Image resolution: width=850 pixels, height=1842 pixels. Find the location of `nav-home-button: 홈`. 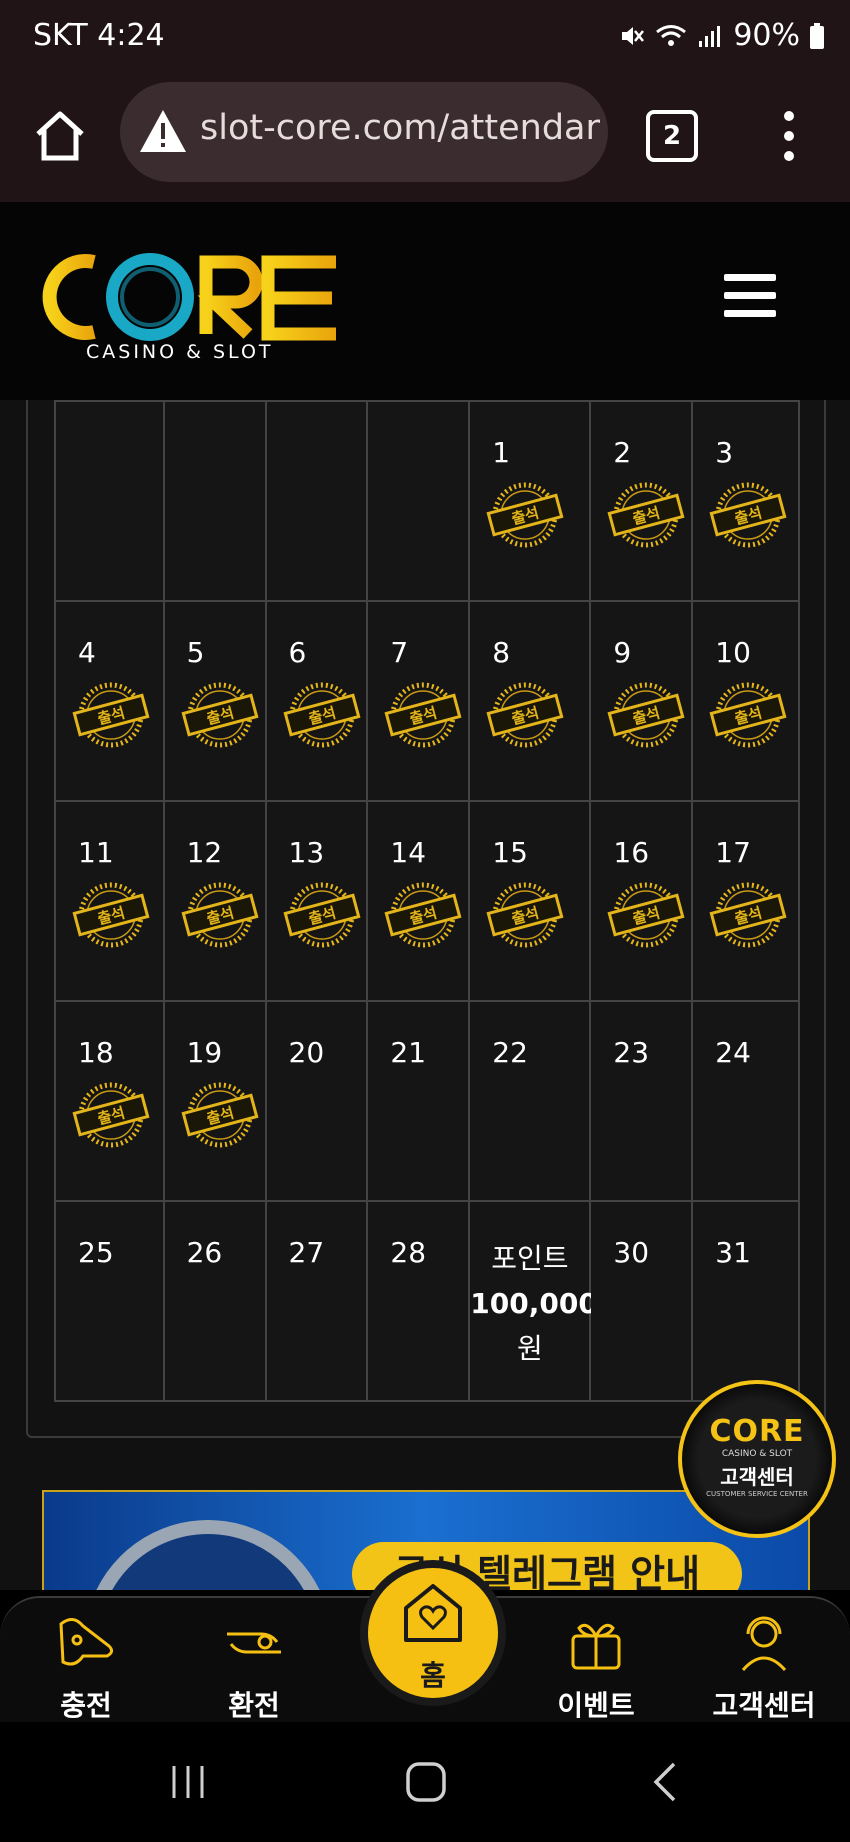

nav-home-button: 홈 is located at coordinates (433, 1633).